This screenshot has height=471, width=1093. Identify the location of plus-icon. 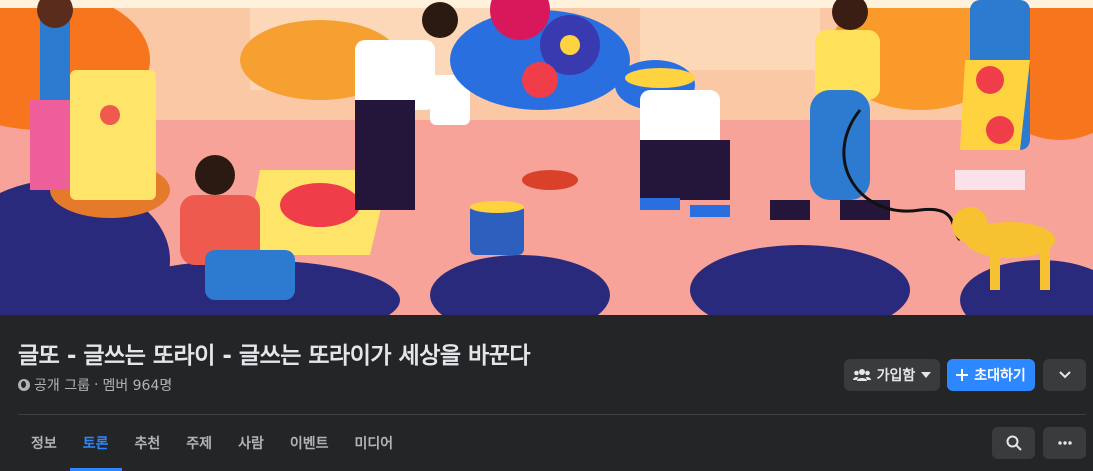
(962, 375).